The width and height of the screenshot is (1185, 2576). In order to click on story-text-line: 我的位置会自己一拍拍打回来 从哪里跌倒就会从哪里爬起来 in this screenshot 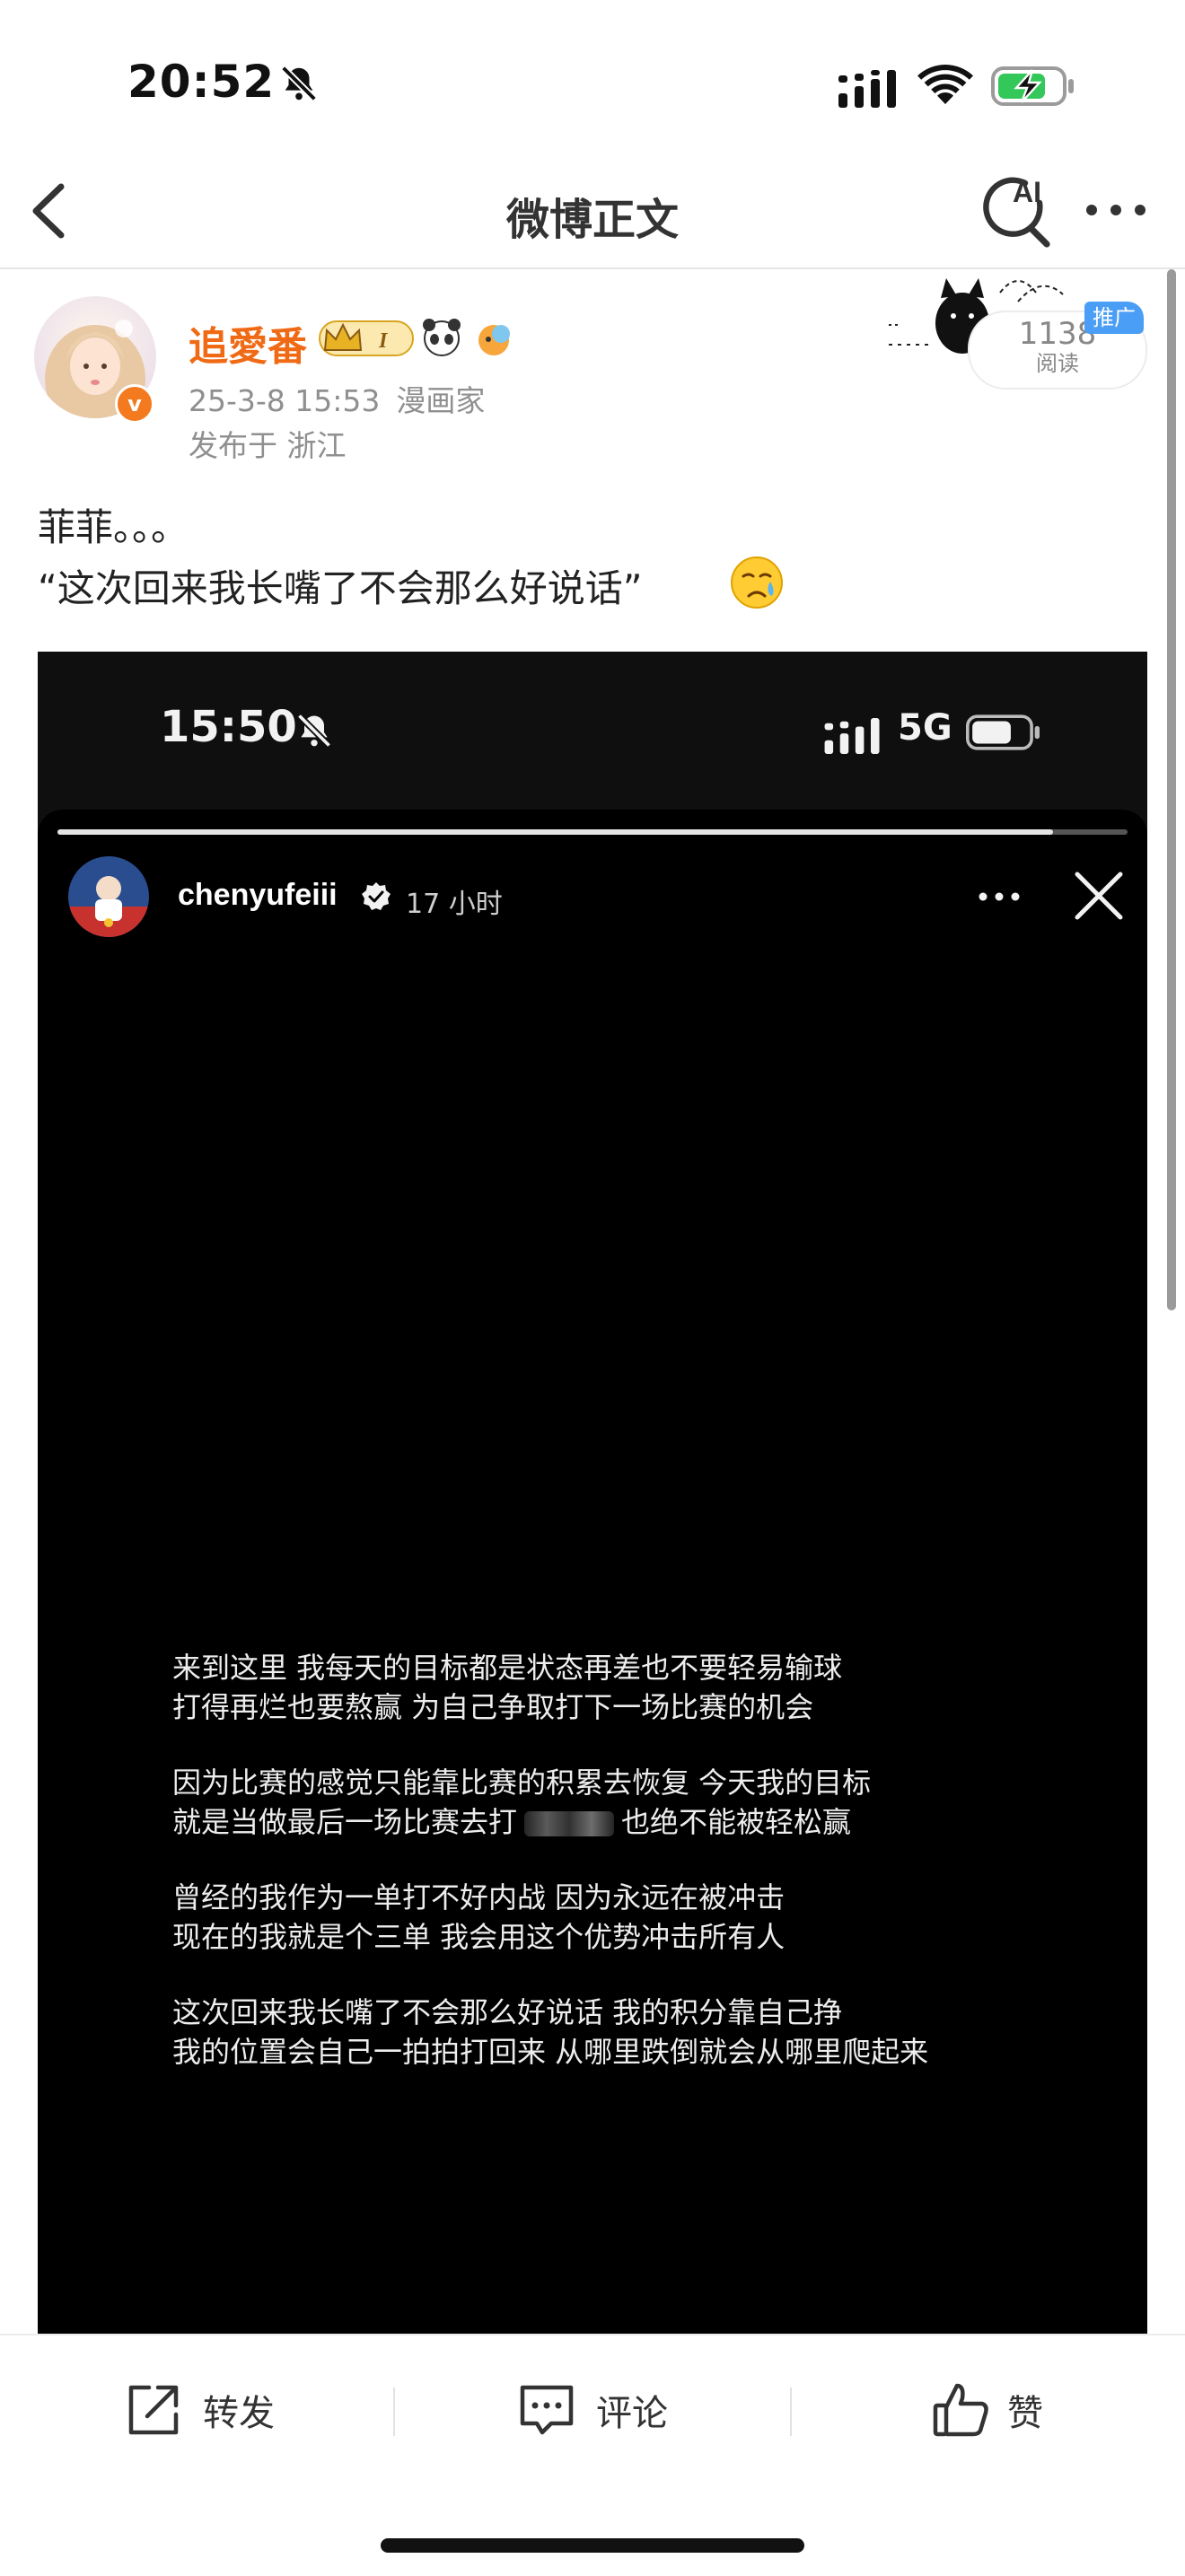, I will do `click(550, 2052)`.